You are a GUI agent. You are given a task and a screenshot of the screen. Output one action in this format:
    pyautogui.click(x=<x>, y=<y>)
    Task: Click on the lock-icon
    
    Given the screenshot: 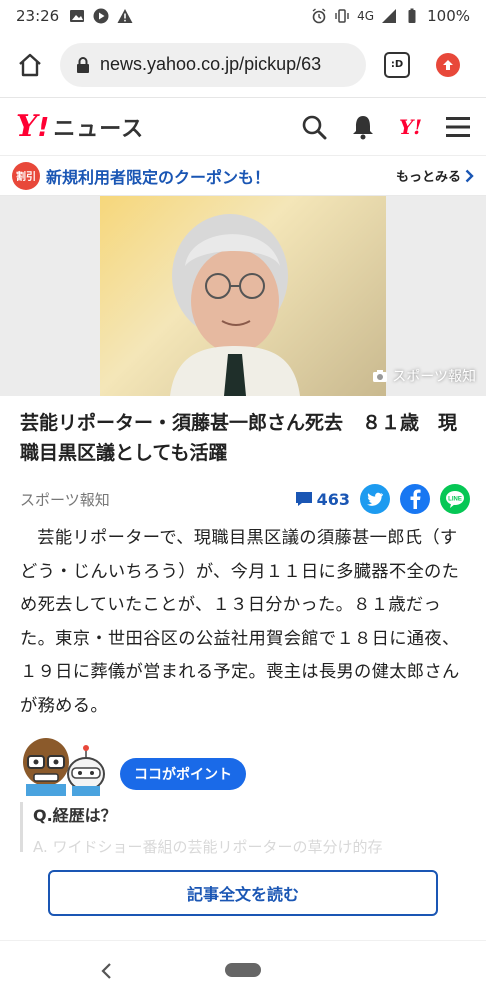 What is the action you would take?
    pyautogui.click(x=83, y=64)
    